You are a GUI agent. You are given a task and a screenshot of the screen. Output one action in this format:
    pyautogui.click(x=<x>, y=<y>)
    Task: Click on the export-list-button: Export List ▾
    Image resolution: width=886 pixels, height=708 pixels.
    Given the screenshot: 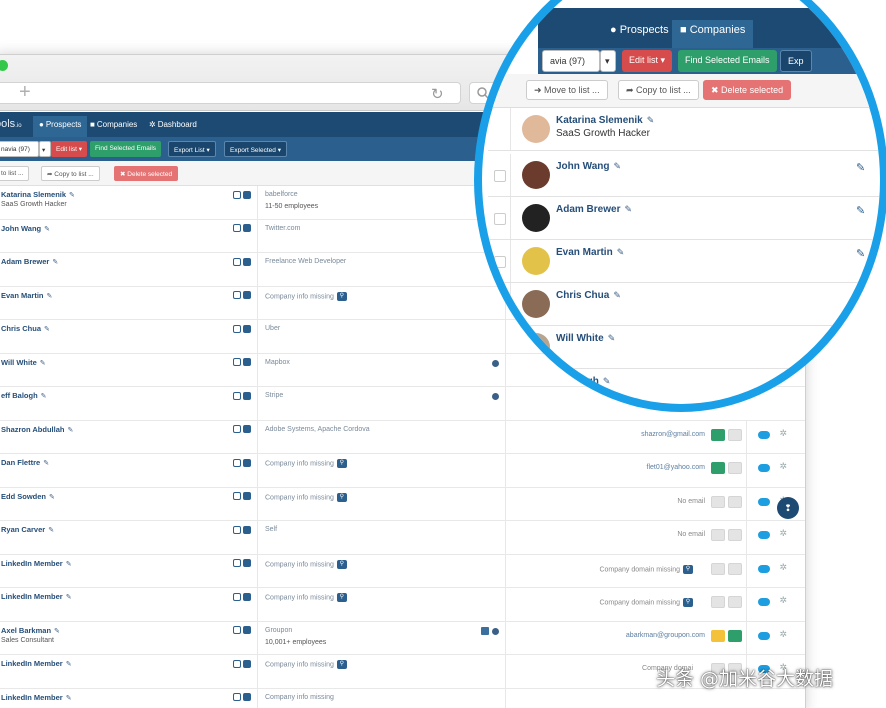 What is the action you would take?
    pyautogui.click(x=192, y=149)
    